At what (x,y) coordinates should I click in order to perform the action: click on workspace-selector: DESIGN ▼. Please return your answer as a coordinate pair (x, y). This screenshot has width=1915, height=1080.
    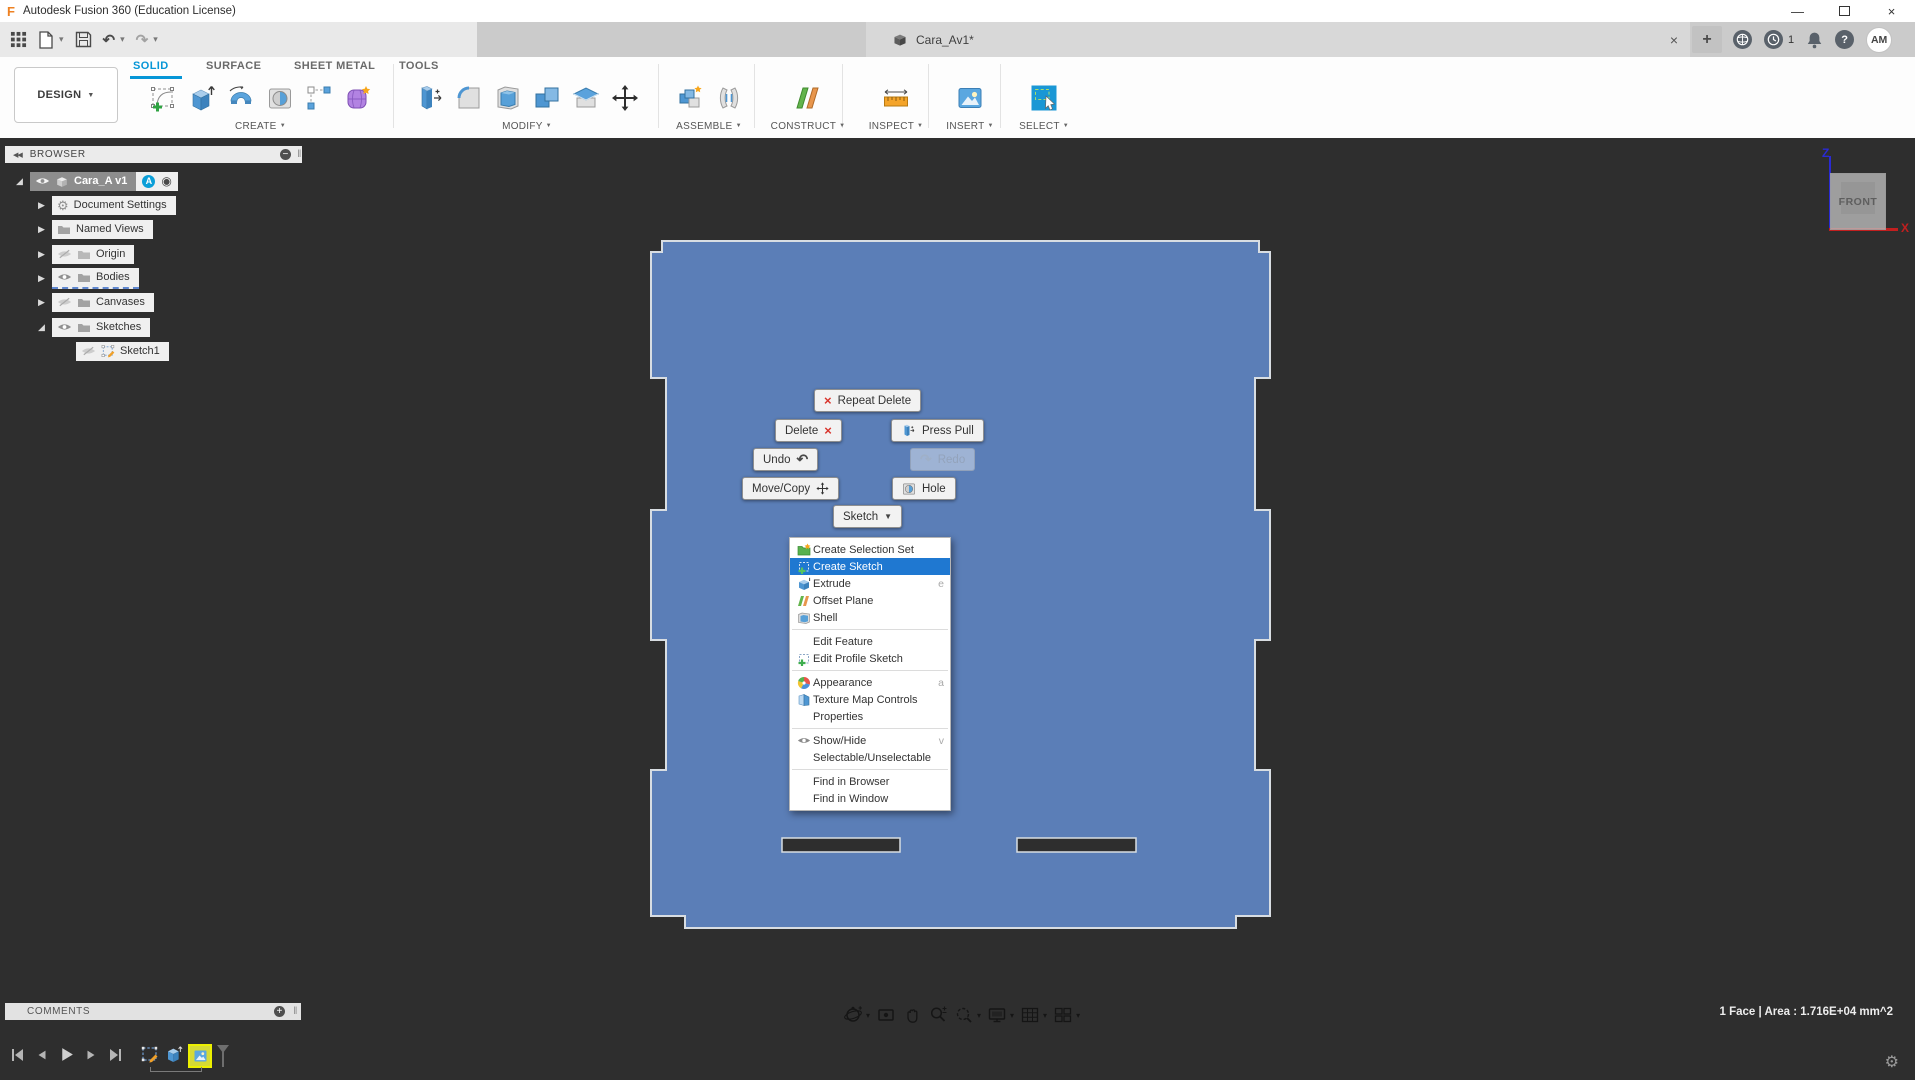
    Looking at the image, I should click on (66, 95).